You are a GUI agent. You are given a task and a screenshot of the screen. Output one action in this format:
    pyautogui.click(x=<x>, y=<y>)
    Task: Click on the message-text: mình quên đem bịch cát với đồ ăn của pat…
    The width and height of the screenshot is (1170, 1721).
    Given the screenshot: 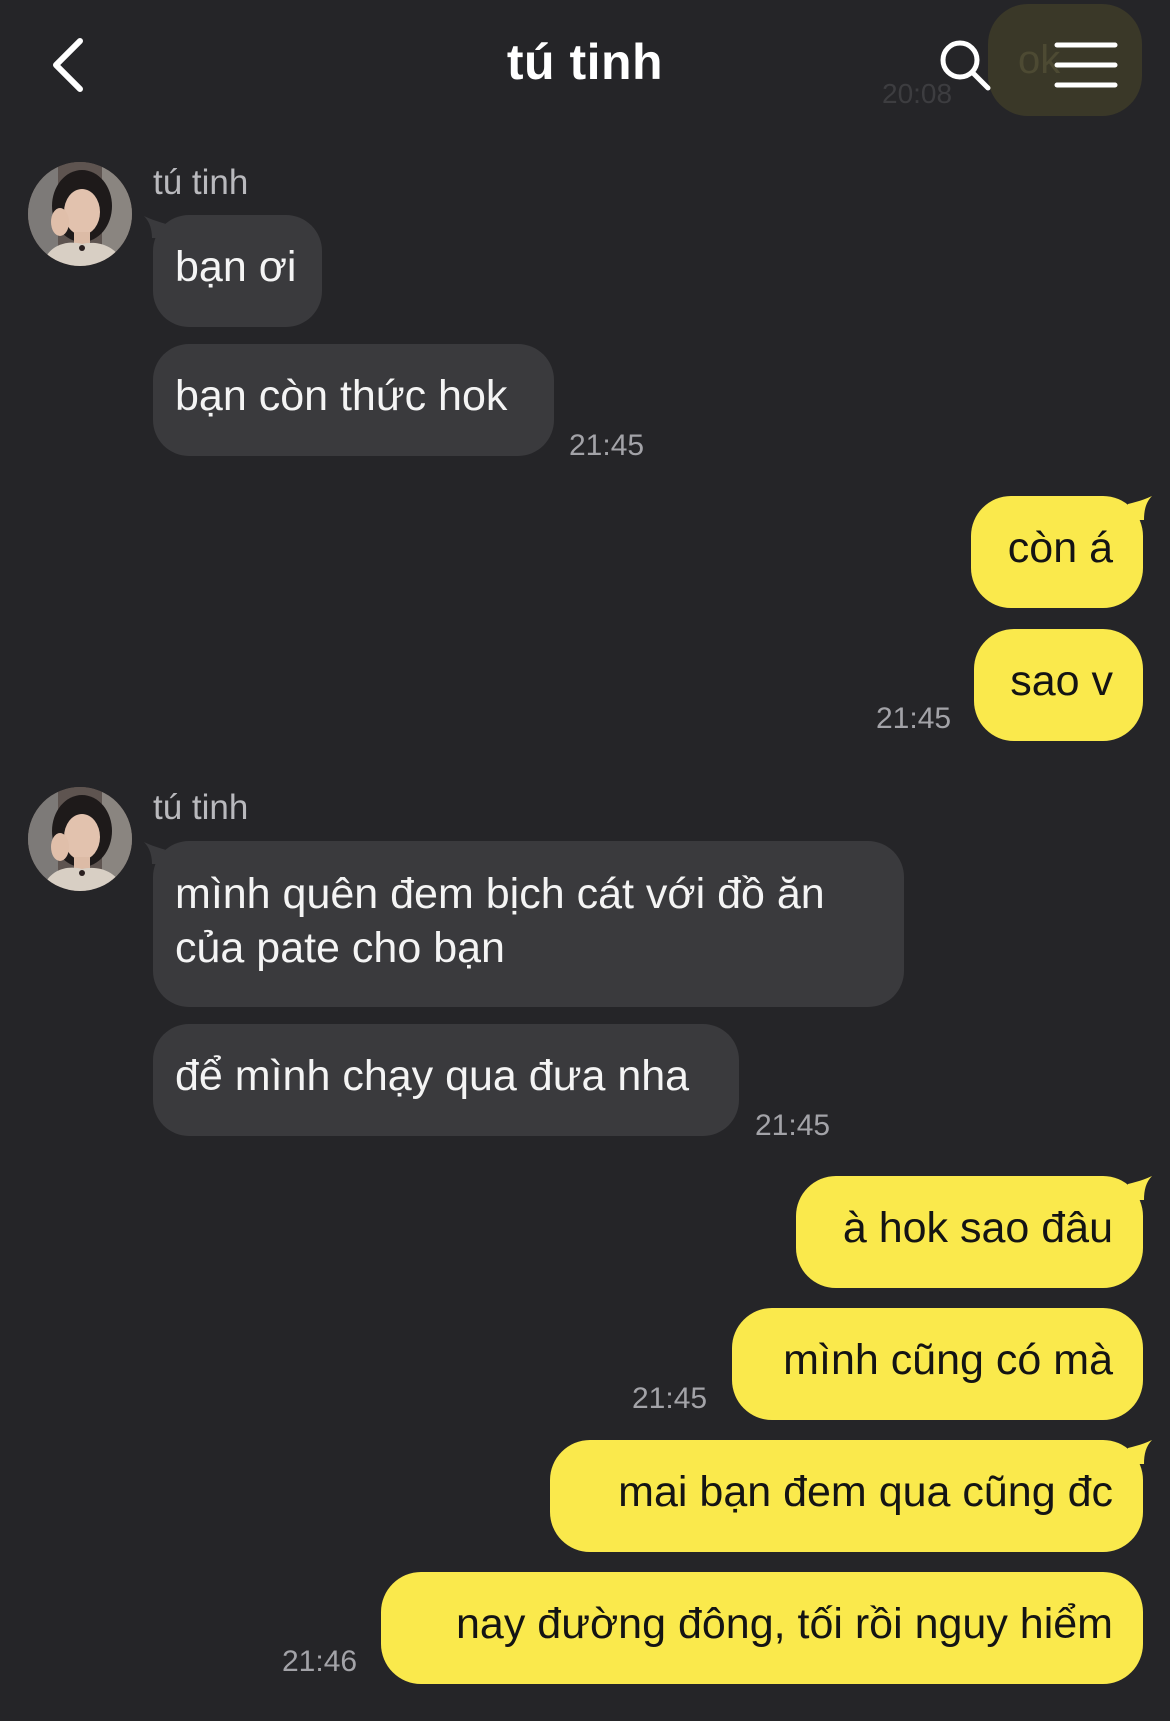 What is the action you would take?
    pyautogui.click(x=500, y=921)
    